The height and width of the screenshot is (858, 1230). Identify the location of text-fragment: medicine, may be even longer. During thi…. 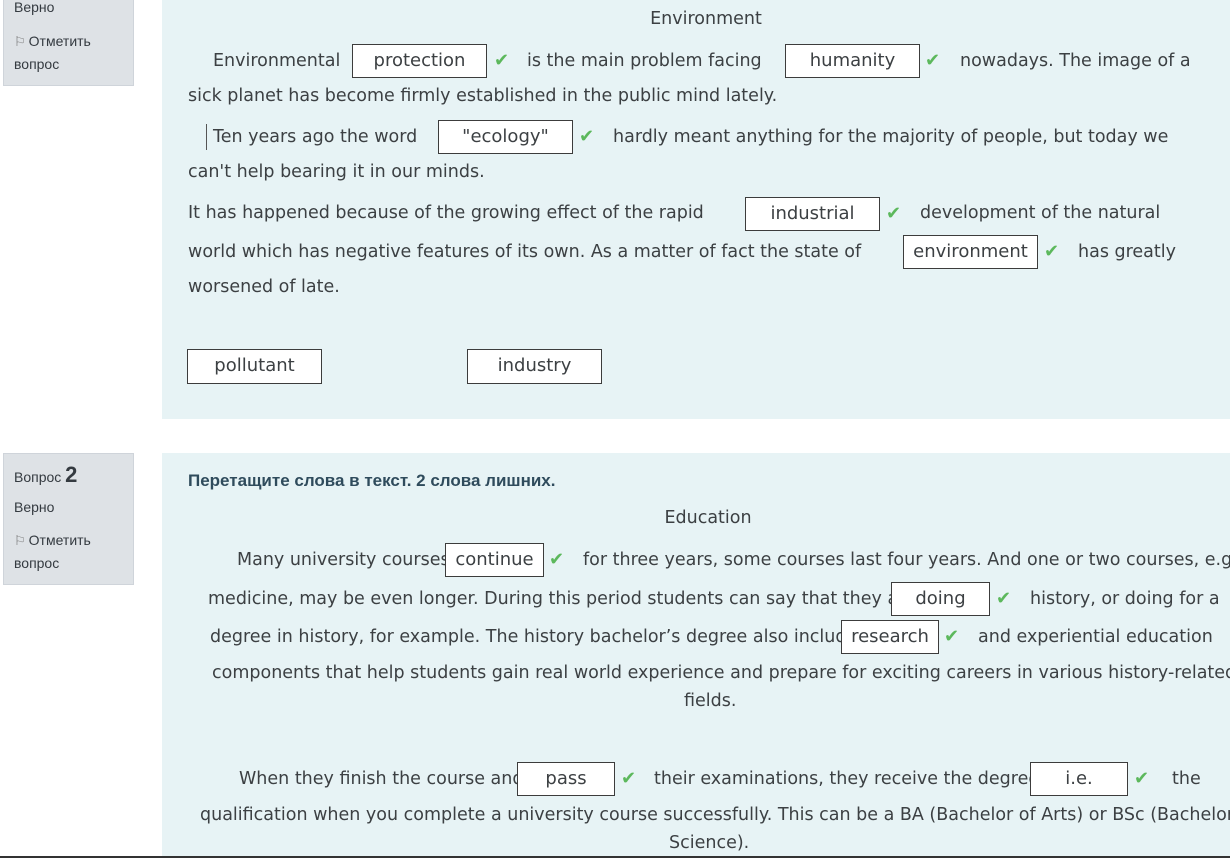
(562, 599).